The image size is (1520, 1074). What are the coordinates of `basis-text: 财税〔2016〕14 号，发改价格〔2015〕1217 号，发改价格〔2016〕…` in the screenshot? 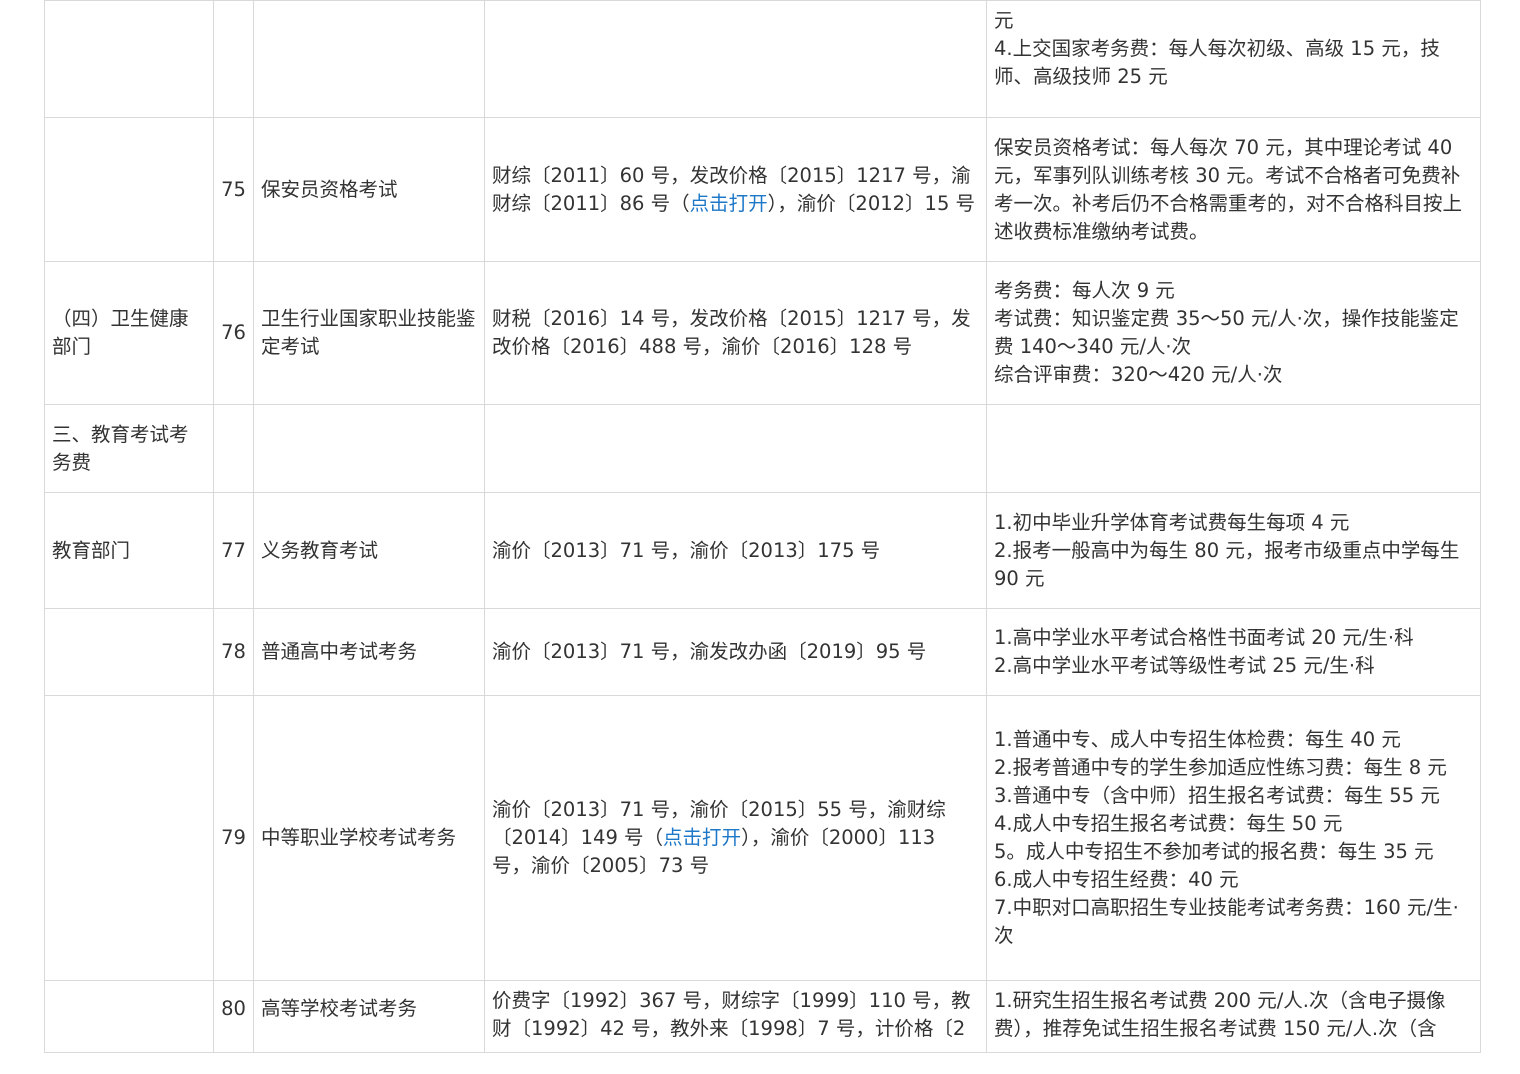 It's located at (731, 332).